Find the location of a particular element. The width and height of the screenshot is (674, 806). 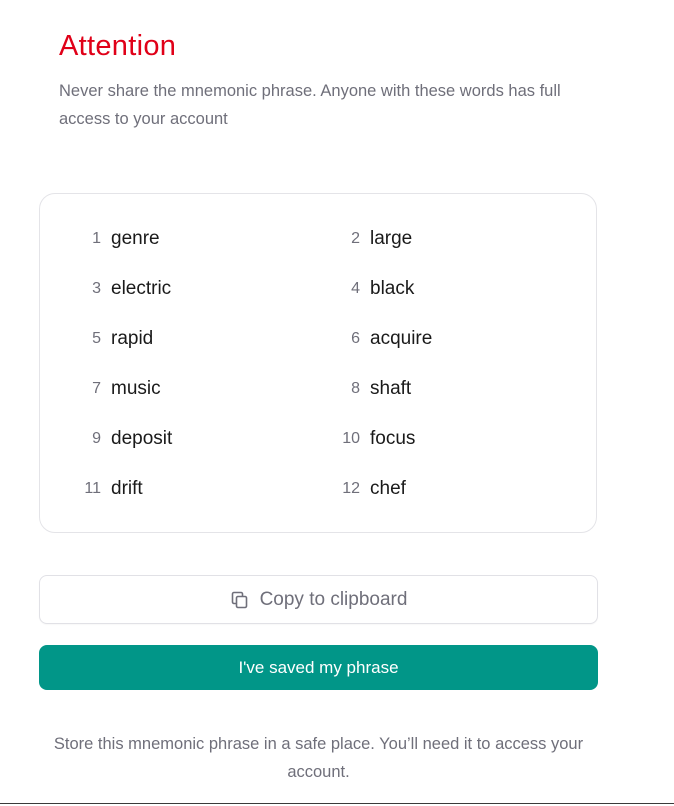

phrase-word-4: 4 black is located at coordinates (363, 289).